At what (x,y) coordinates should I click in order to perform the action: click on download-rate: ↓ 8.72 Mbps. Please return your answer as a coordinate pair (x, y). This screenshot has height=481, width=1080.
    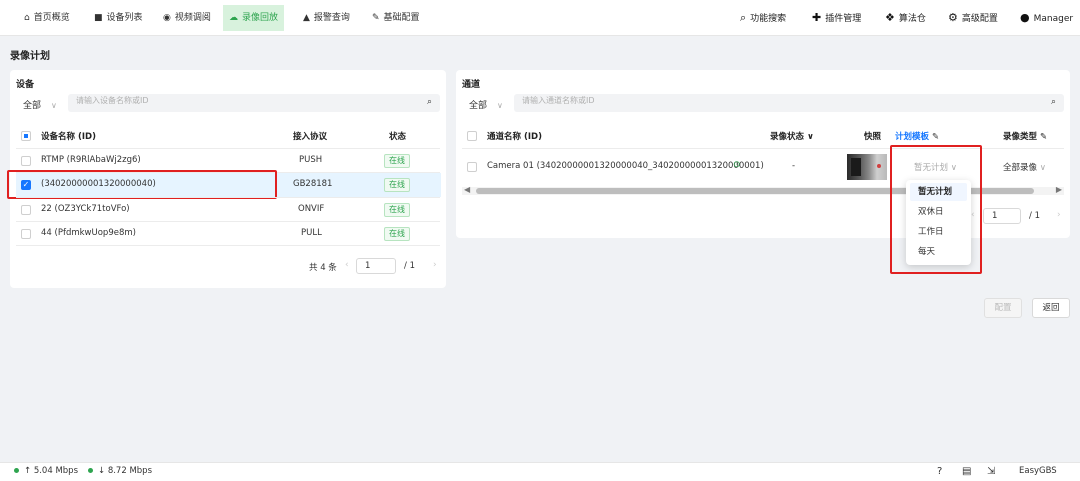
    Looking at the image, I should click on (120, 471).